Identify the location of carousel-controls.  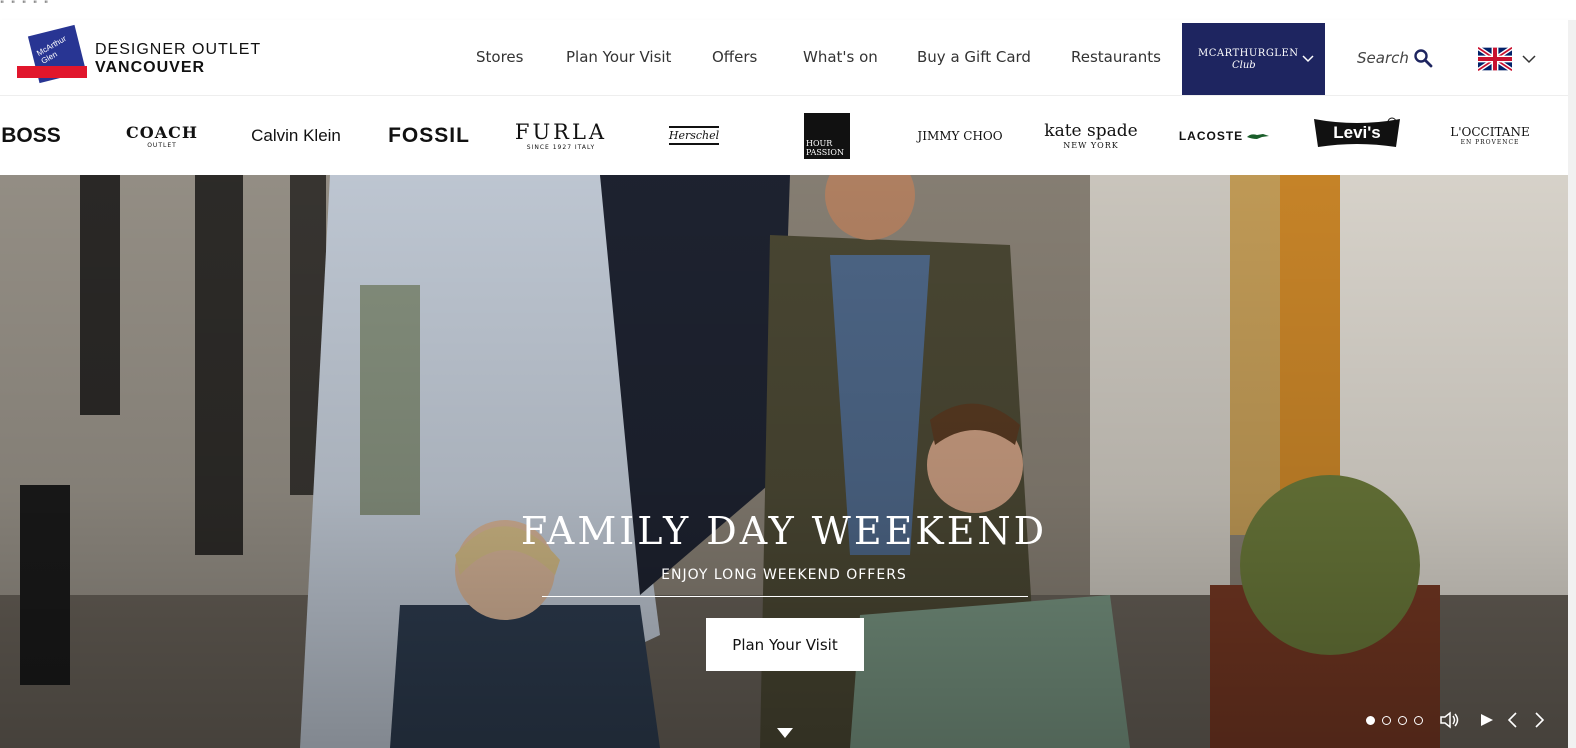
(1461, 720).